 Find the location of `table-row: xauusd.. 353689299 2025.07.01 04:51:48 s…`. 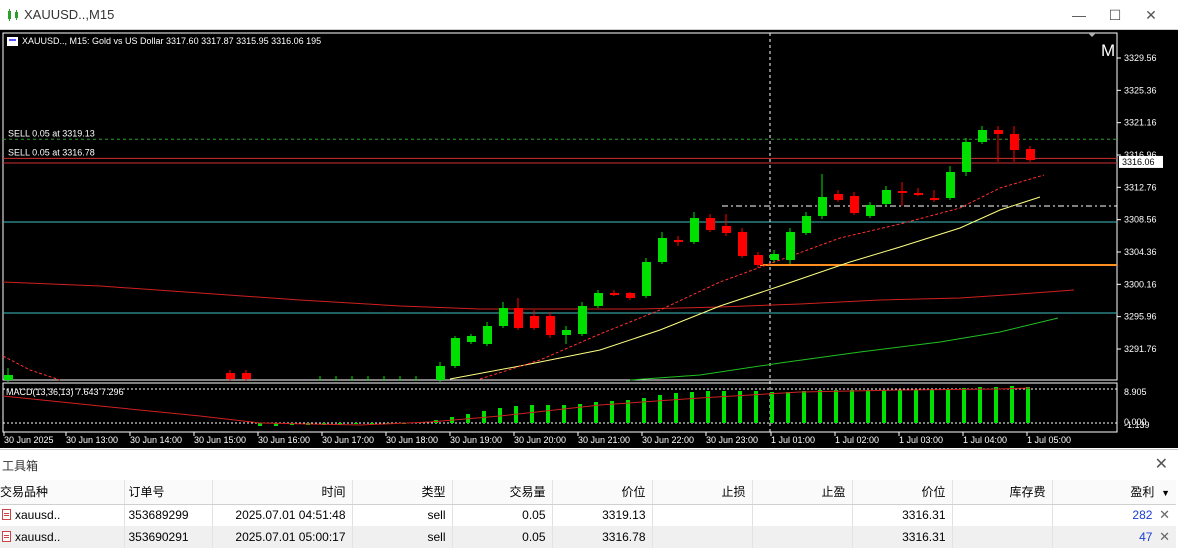

table-row: xauusd.. 353689299 2025.07.01 04:51:48 s… is located at coordinates (588, 515).